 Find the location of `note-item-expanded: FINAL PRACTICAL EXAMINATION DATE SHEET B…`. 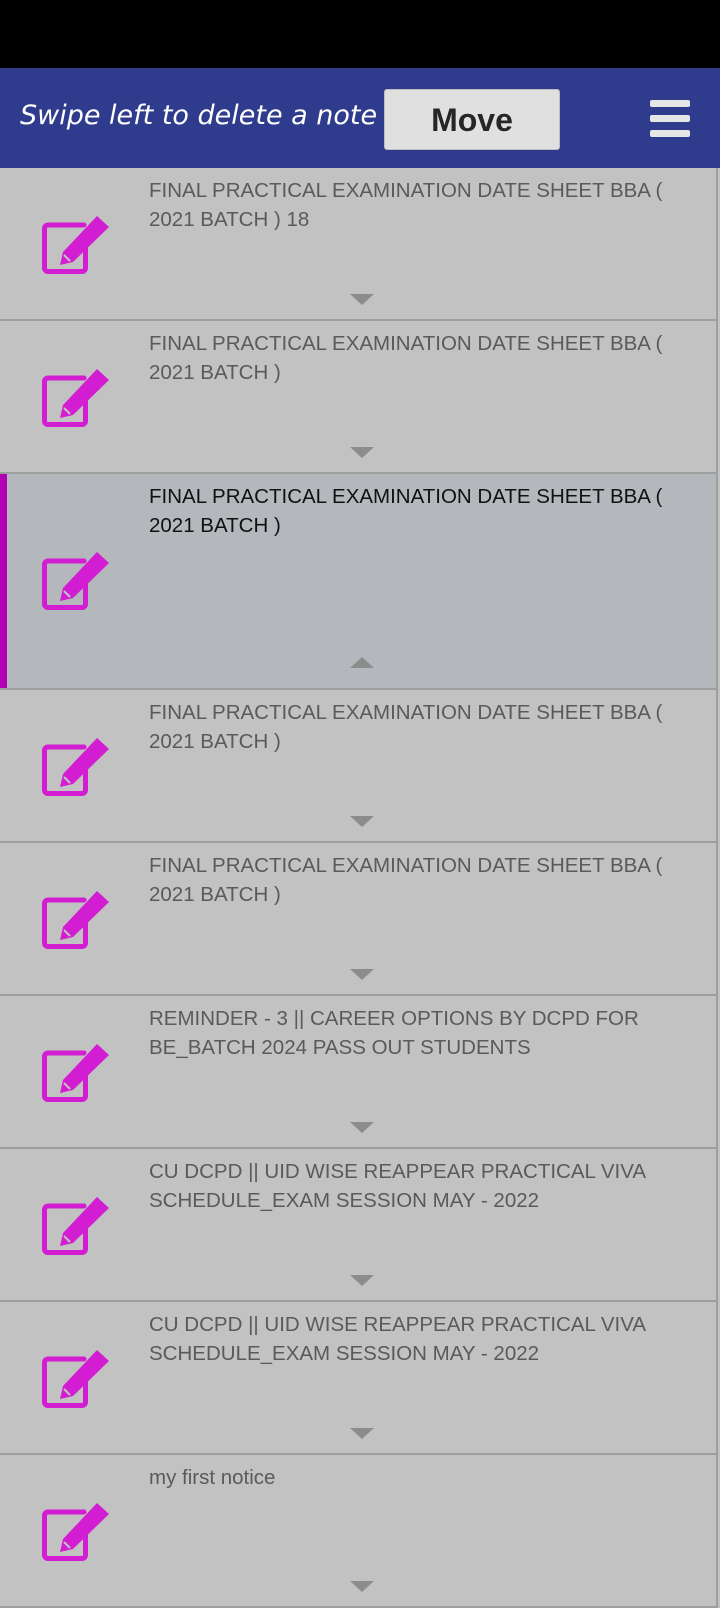

note-item-expanded: FINAL PRACTICAL EXAMINATION DATE SHEET B… is located at coordinates (359, 582).